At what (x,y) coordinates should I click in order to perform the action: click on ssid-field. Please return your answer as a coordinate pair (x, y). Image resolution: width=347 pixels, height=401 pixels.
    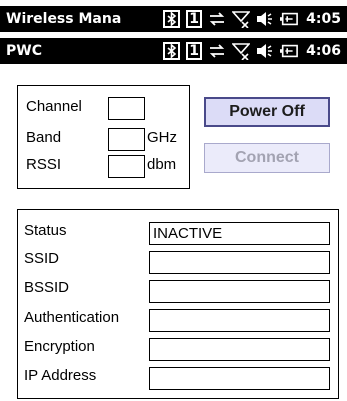
    Looking at the image, I should click on (239, 262).